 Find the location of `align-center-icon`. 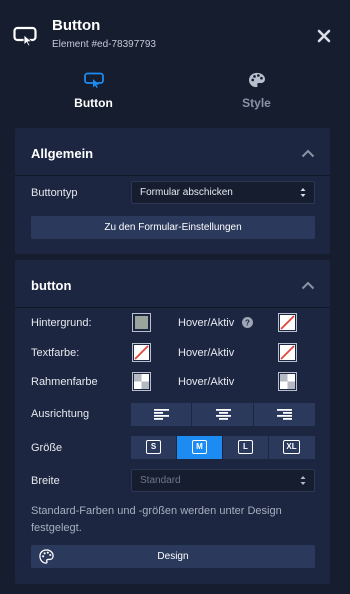

align-center-icon is located at coordinates (223, 414).